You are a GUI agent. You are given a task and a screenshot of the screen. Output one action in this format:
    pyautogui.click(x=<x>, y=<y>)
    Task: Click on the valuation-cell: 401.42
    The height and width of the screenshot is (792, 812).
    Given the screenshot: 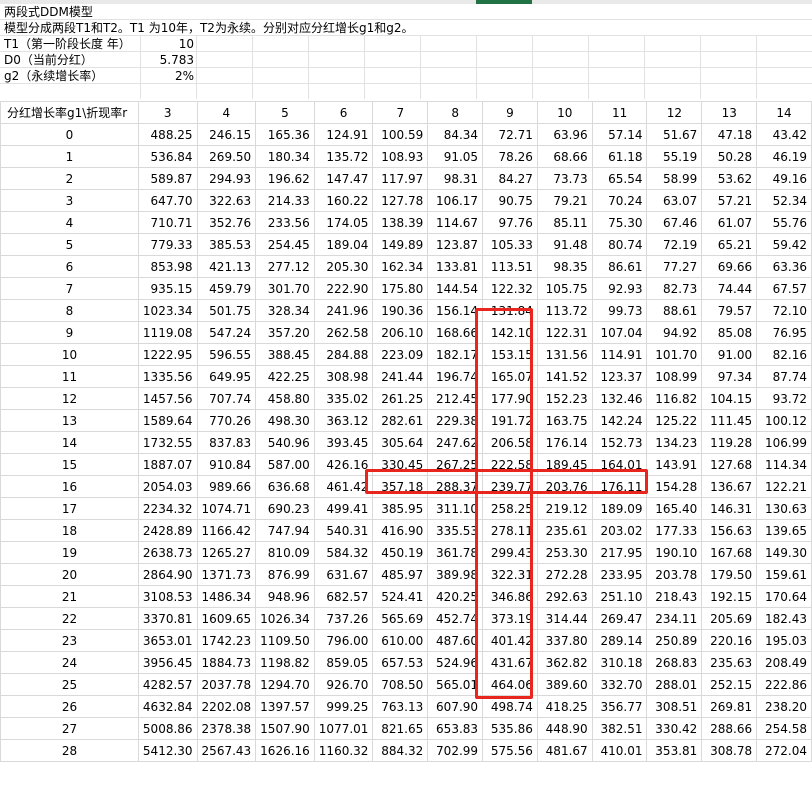 What is the action you would take?
    pyautogui.click(x=510, y=640)
    